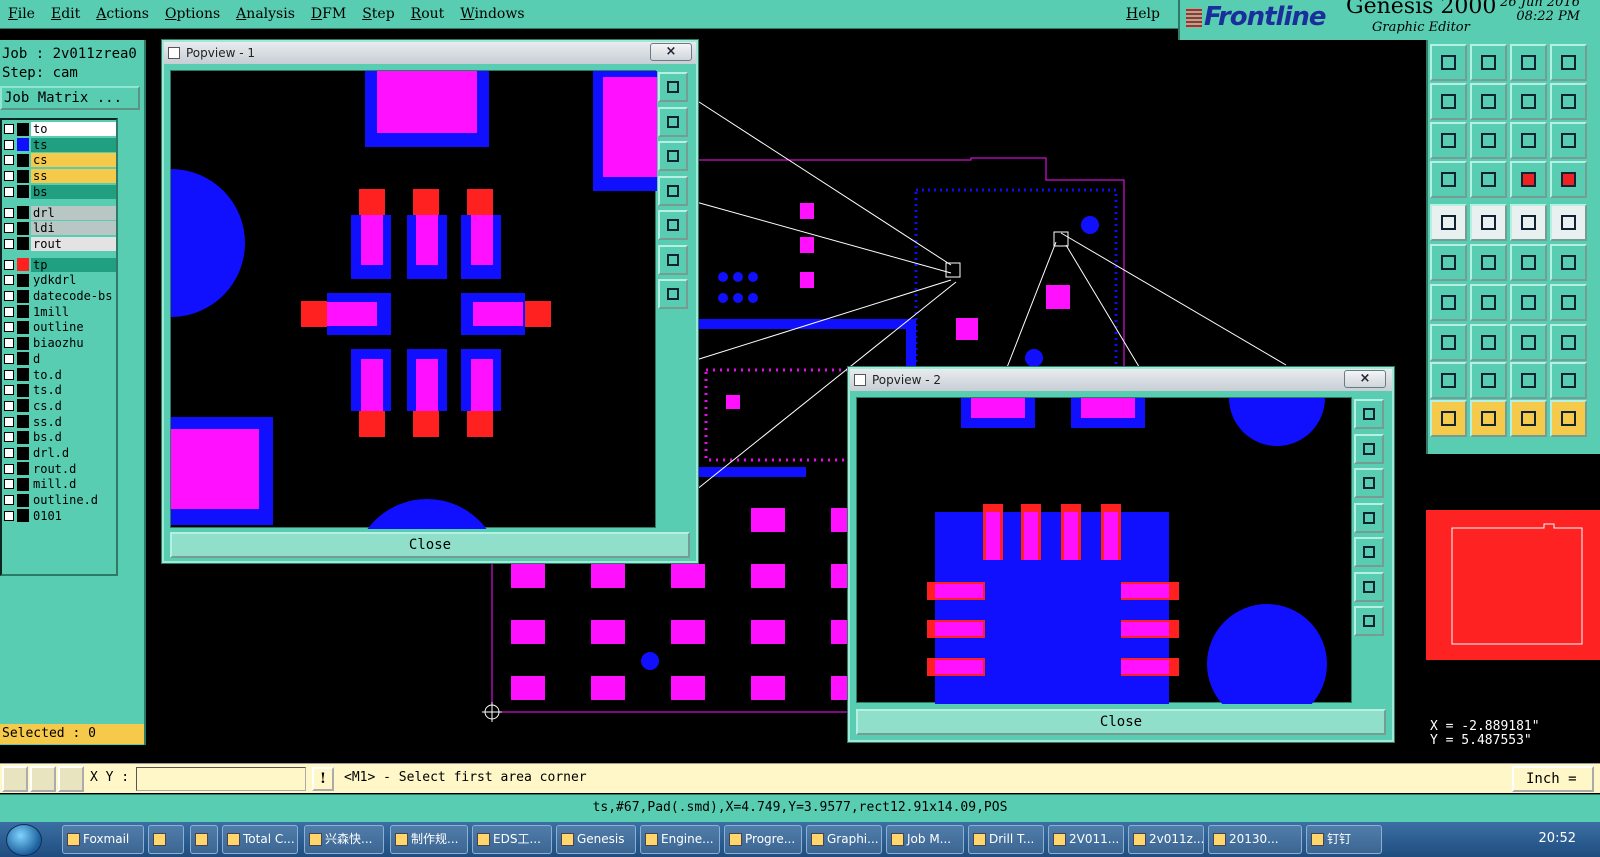  I want to click on layer-row-0101: 0101, so click(60, 515).